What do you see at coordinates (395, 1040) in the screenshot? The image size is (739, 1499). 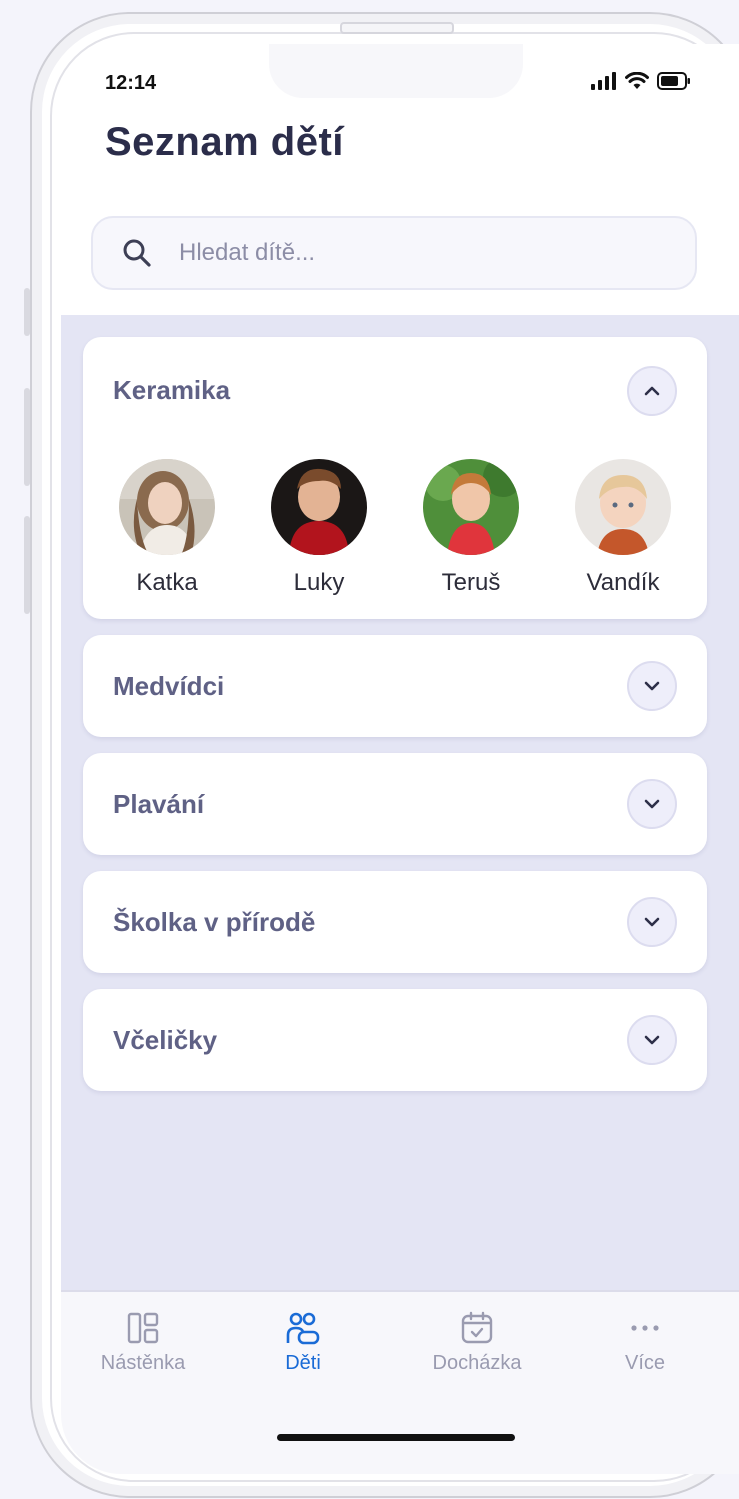 I see `group-card-vcelicky: Včeličky` at bounding box center [395, 1040].